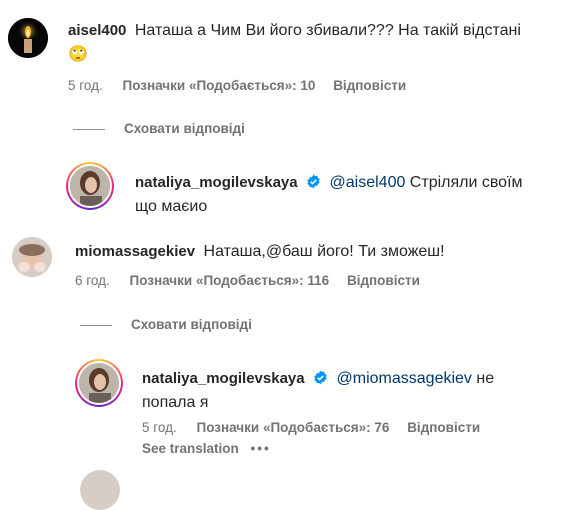  I want to click on reply-text: не, so click(483, 378).